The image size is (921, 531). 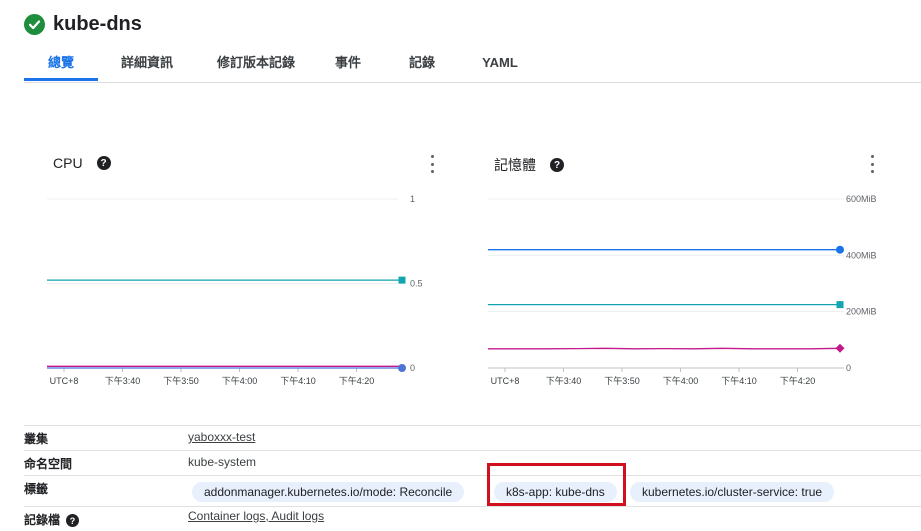 I want to click on namespace-row: 命名空間 kube-system, so click(x=472, y=462).